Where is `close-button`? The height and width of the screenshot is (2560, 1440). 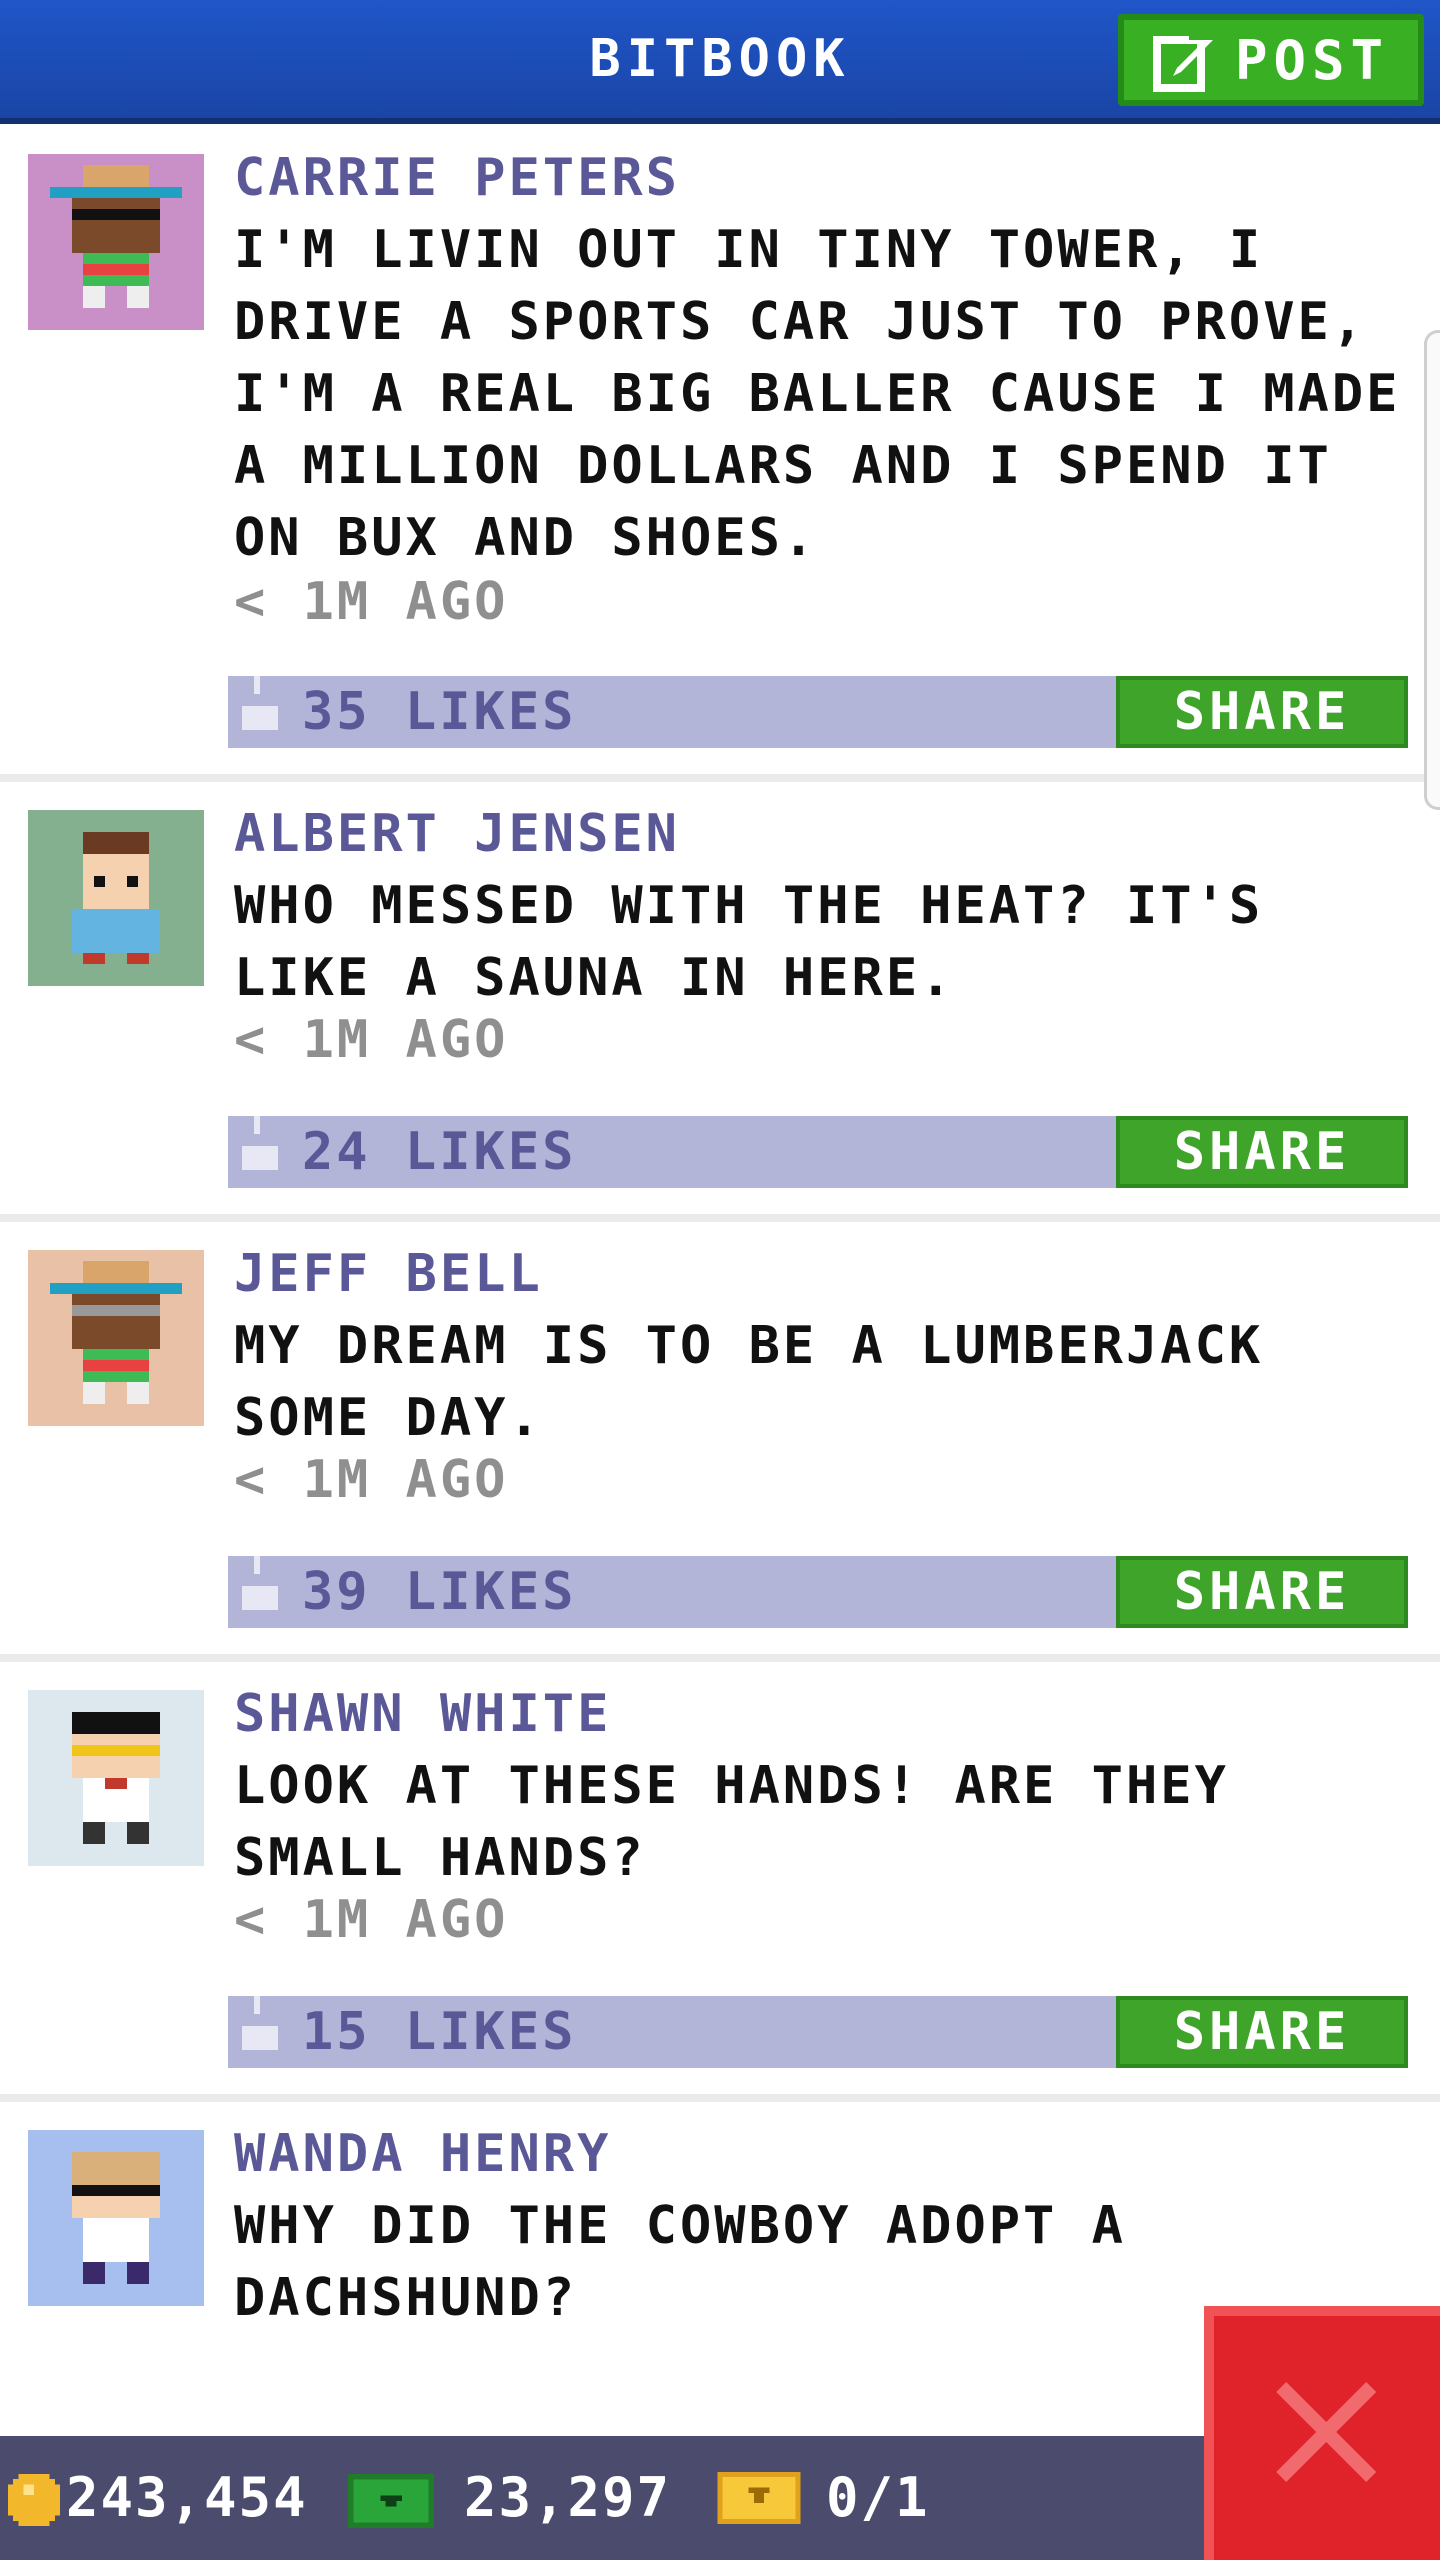 close-button is located at coordinates (1322, 2433).